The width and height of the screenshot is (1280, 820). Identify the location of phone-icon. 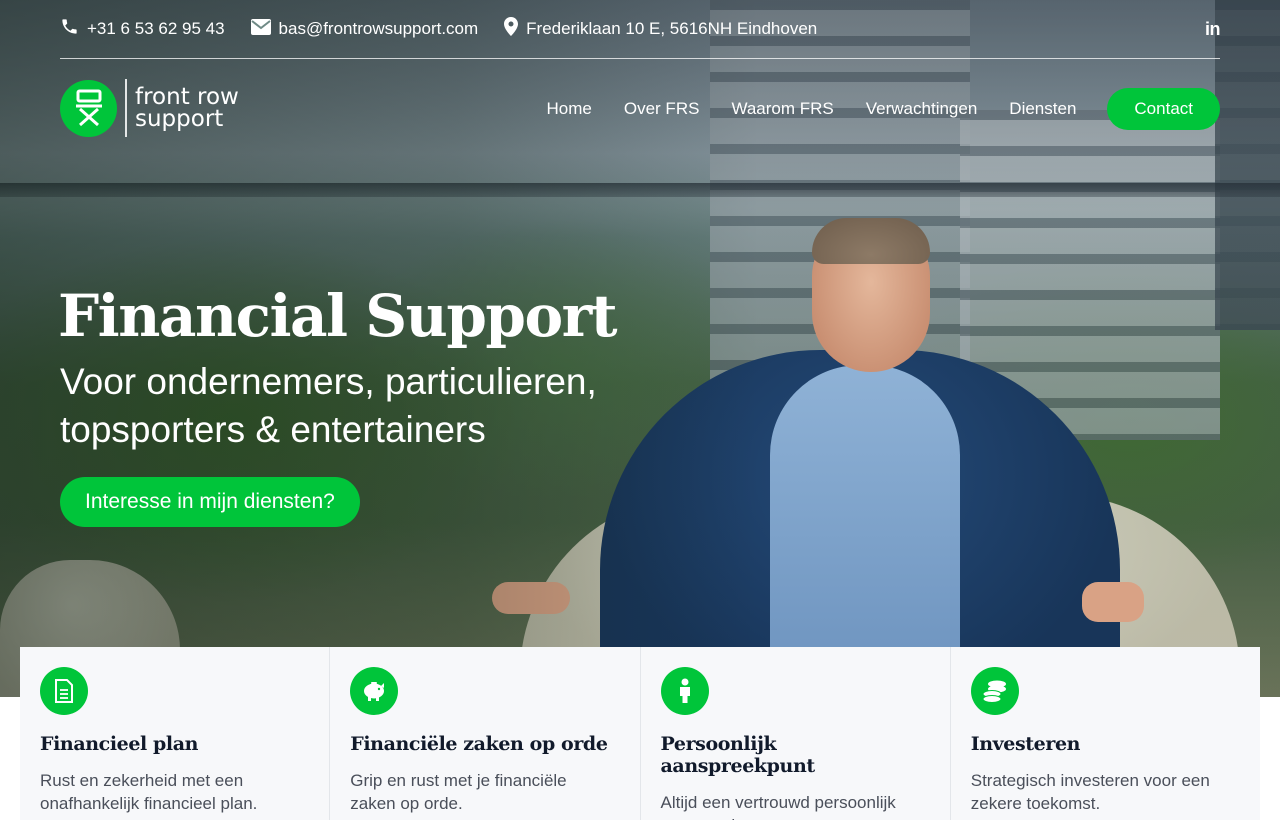
(69, 29).